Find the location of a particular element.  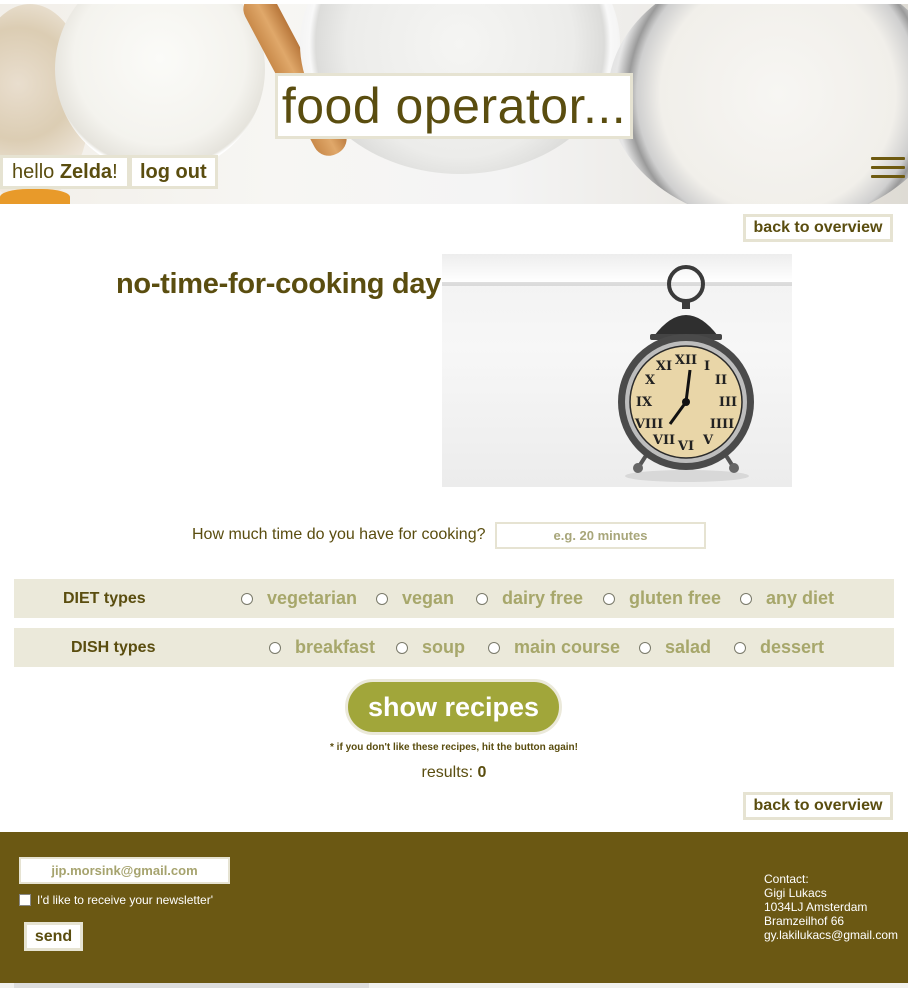

contact-name: Gigi Lukacs is located at coordinates (795, 893).